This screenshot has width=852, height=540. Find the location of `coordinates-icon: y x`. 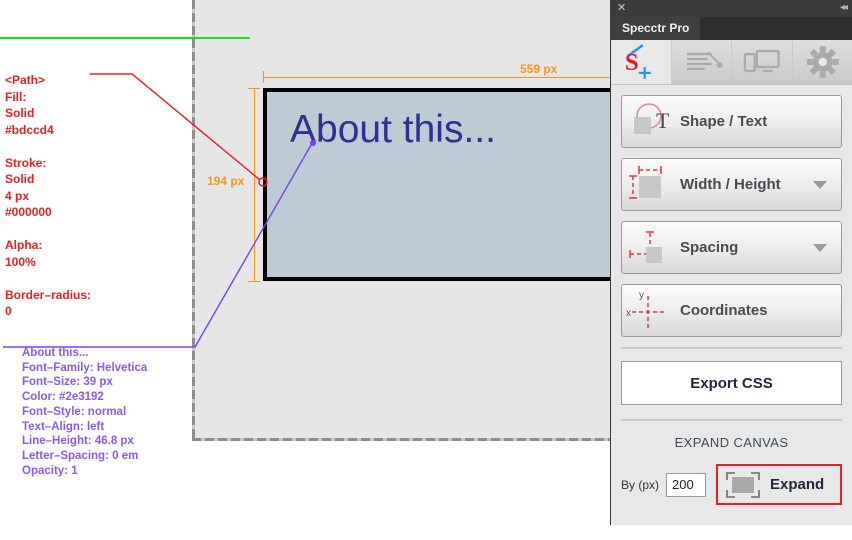

coordinates-icon: y x is located at coordinates (651, 310).